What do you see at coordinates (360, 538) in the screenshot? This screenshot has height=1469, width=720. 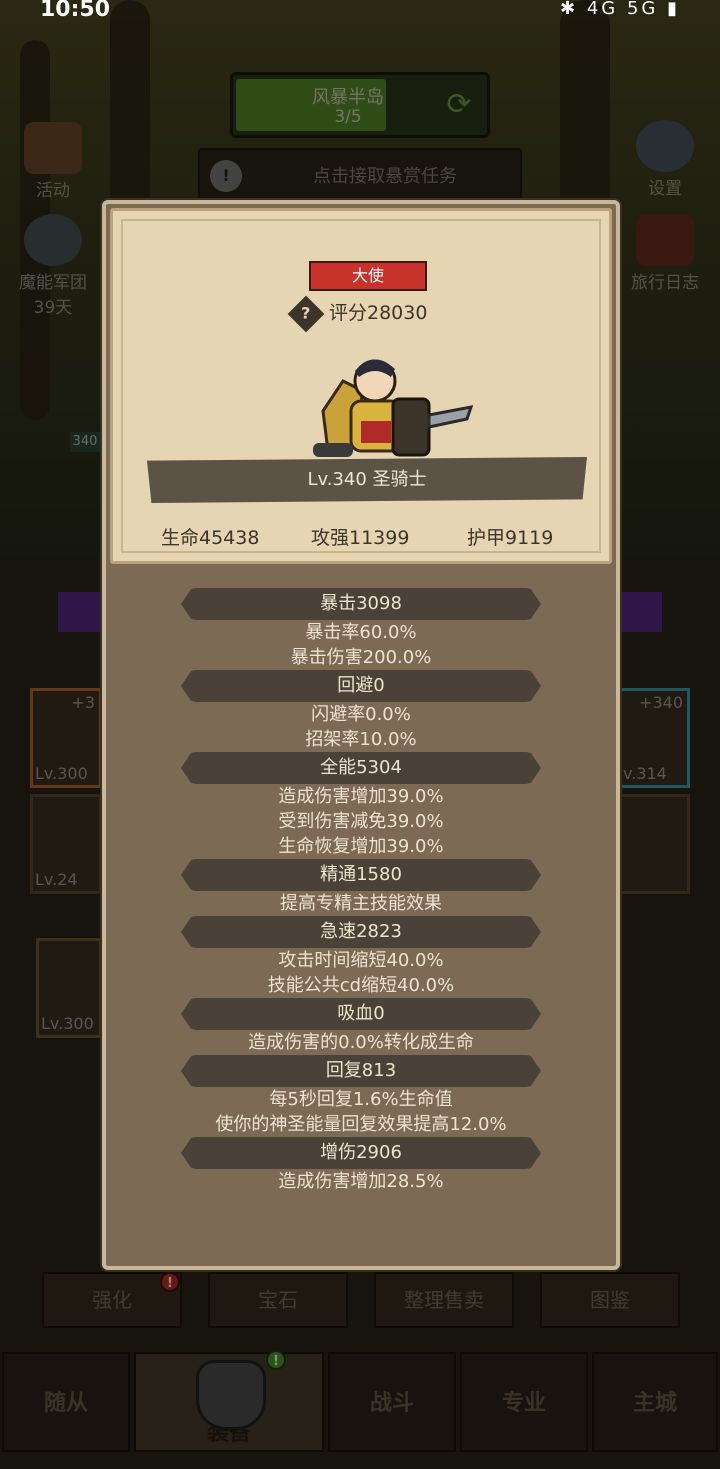 I see `stat-attack-power: 攻强11399` at bounding box center [360, 538].